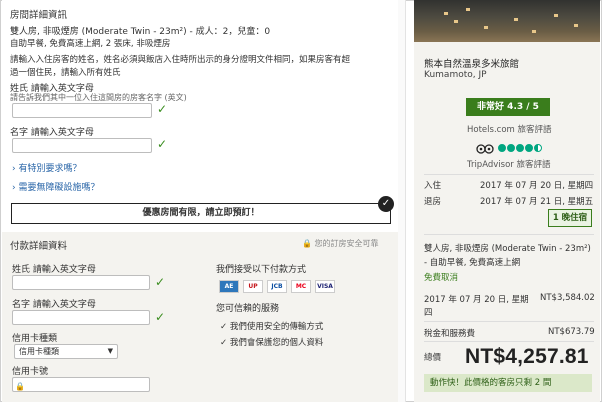 The width and height of the screenshot is (602, 402). I want to click on room-summary-2: - 自助早餐, 免費高速上網, so click(472, 263).